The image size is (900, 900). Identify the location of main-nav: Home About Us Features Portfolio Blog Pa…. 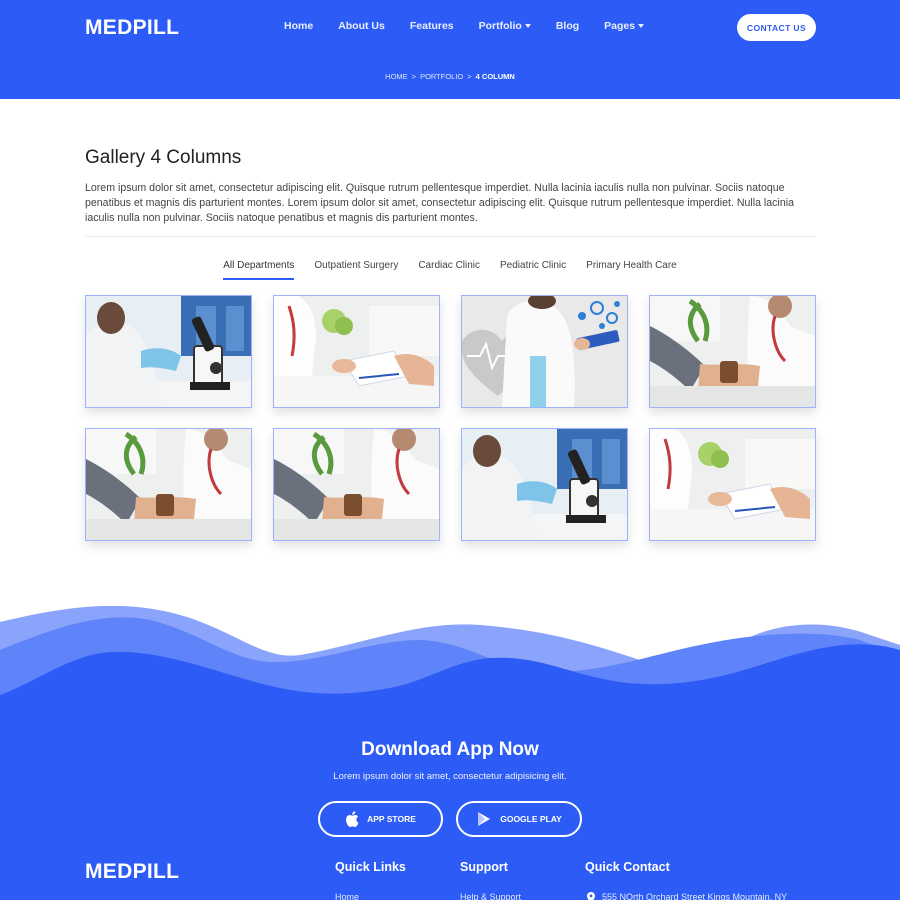
(464, 26).